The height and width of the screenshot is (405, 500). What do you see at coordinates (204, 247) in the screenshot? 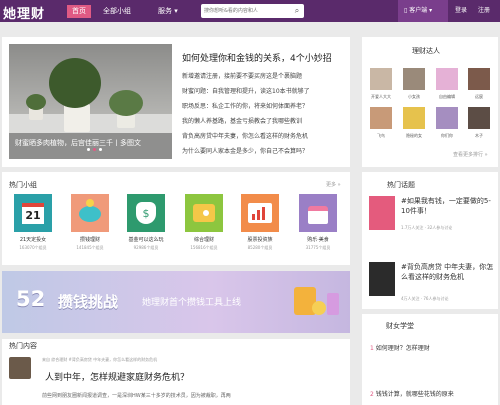
I see `group-count: 156816个组员` at bounding box center [204, 247].